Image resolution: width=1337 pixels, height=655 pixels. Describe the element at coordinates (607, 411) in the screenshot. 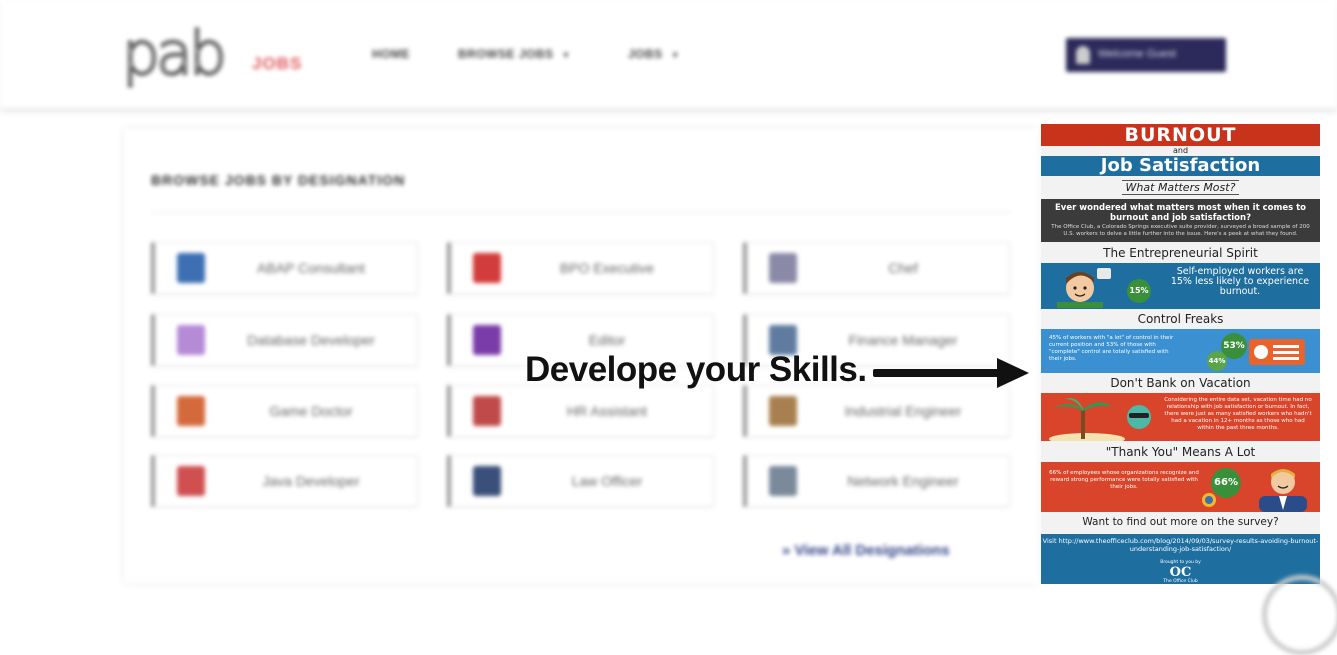

I see `designation-label: HR Assistant` at that location.